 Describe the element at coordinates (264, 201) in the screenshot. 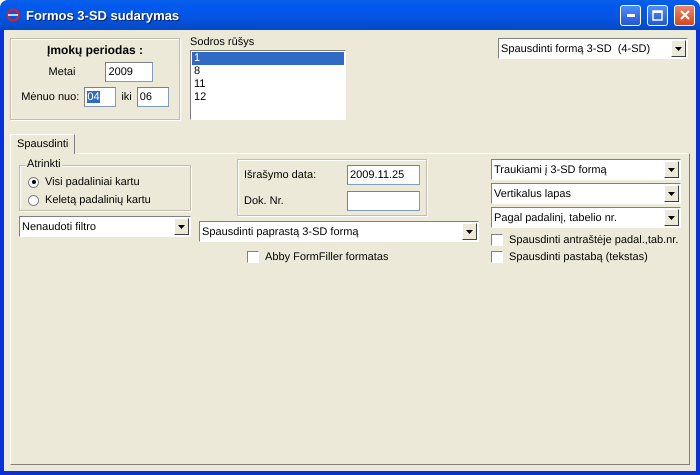

I see `field-label: Dok. Nr.` at that location.